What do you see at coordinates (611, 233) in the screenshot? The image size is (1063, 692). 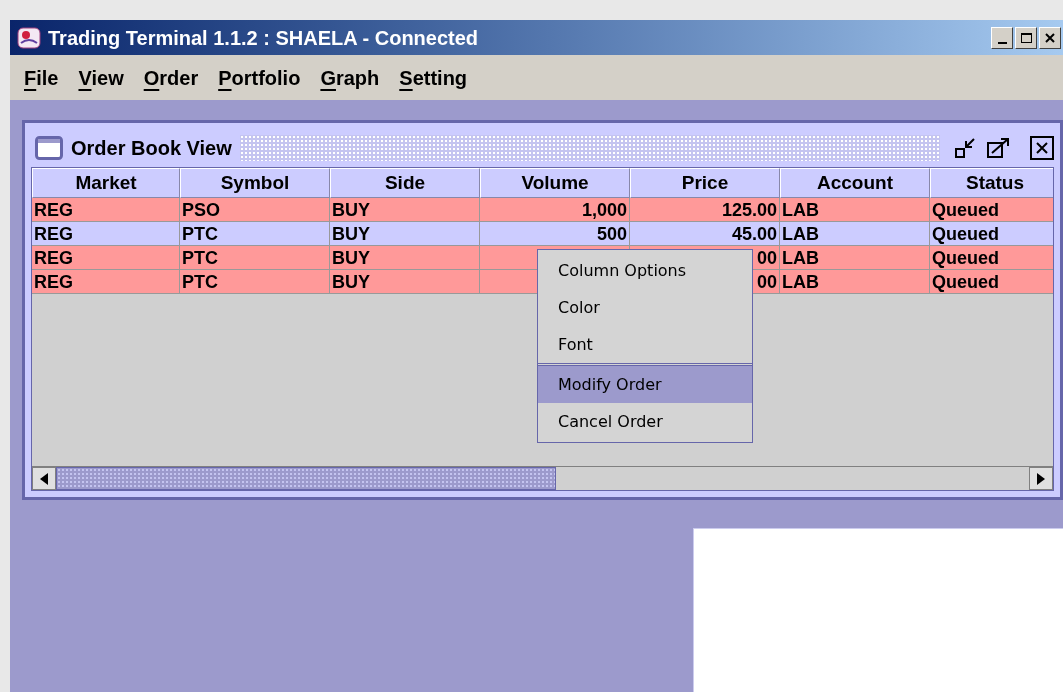 I see `table-cell: 500` at bounding box center [611, 233].